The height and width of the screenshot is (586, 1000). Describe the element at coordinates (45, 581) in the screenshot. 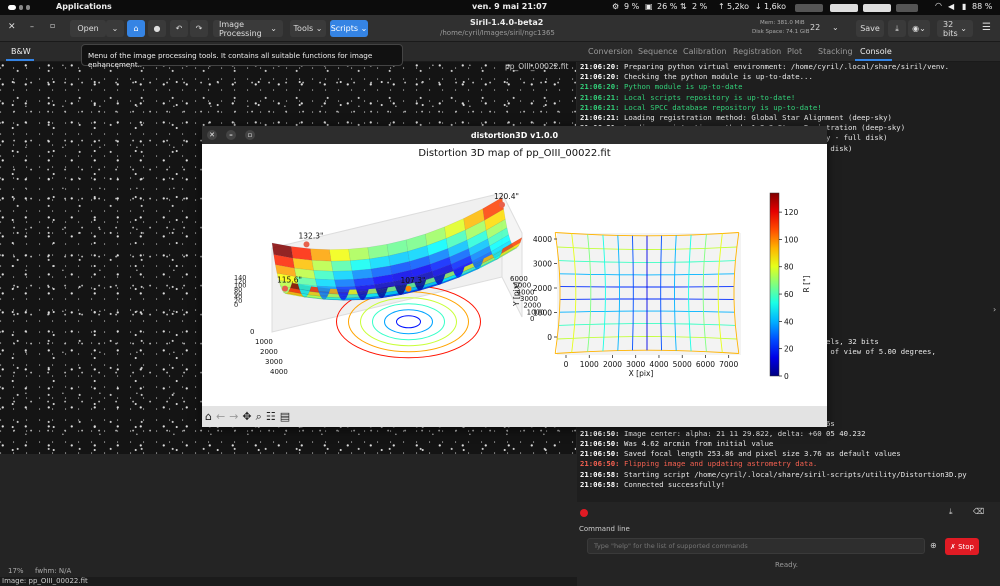

I see `status-image-name: Image: pp_OIII_00022.fit` at that location.